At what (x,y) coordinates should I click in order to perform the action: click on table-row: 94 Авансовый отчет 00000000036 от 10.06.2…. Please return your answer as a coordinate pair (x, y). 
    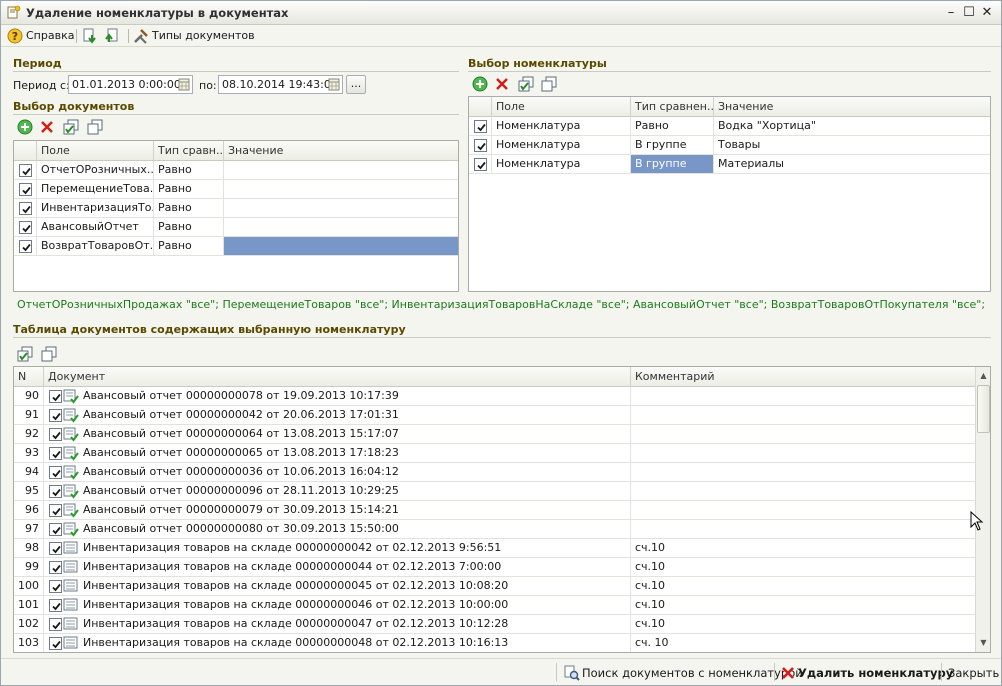
    Looking at the image, I should click on (494, 472).